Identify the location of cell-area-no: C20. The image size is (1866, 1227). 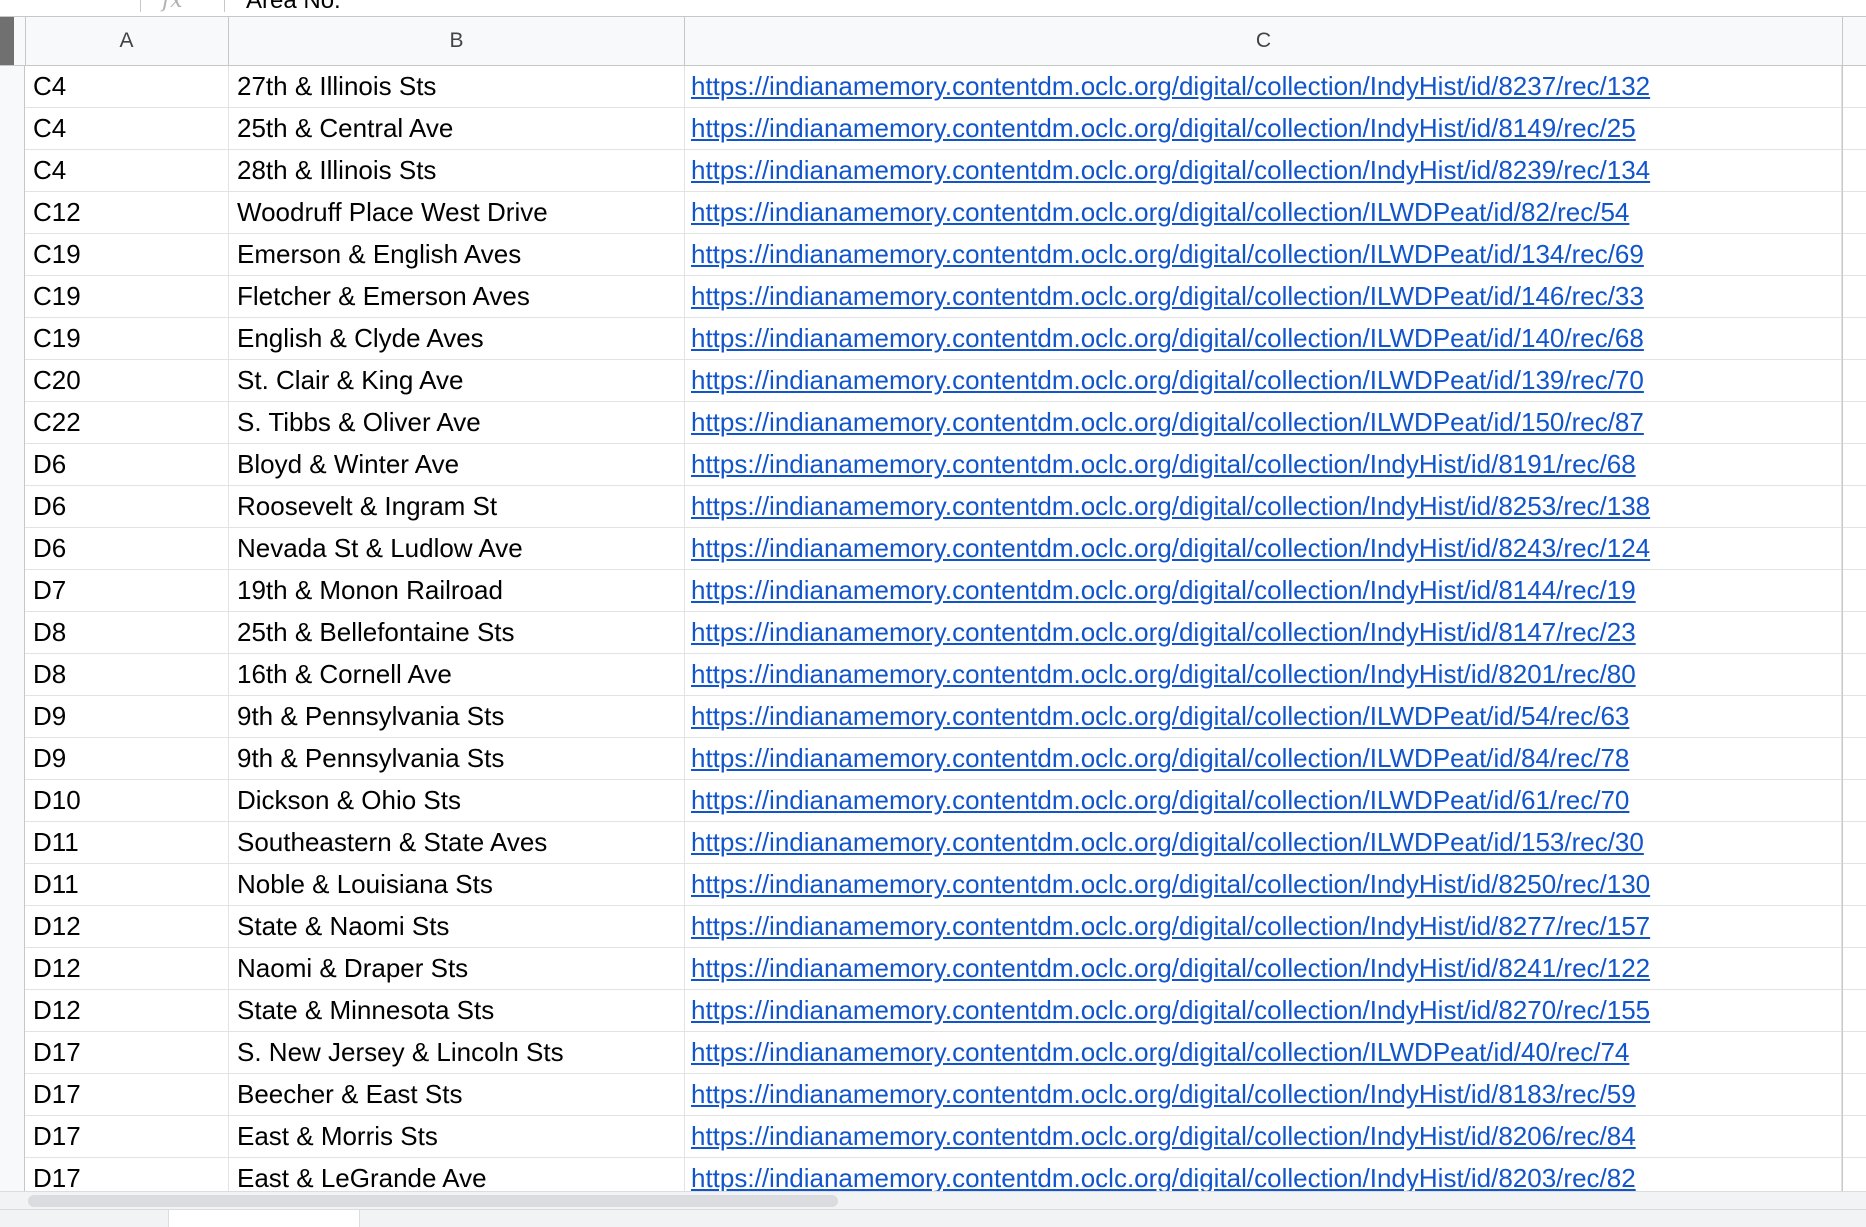
(127, 380).